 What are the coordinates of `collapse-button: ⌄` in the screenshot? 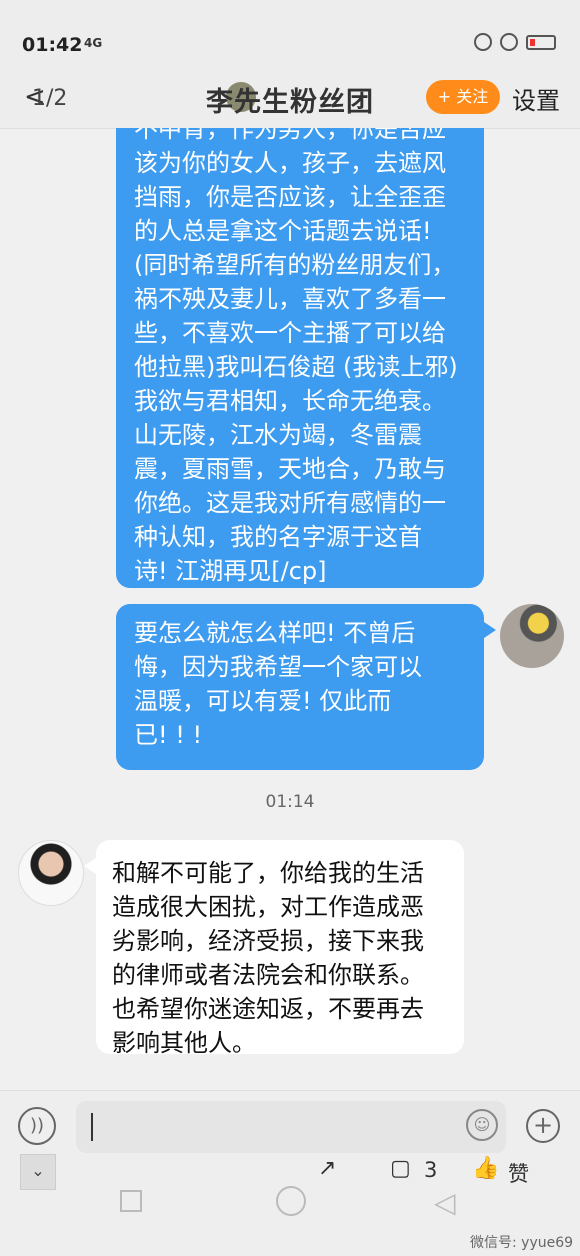 It's located at (38, 1172).